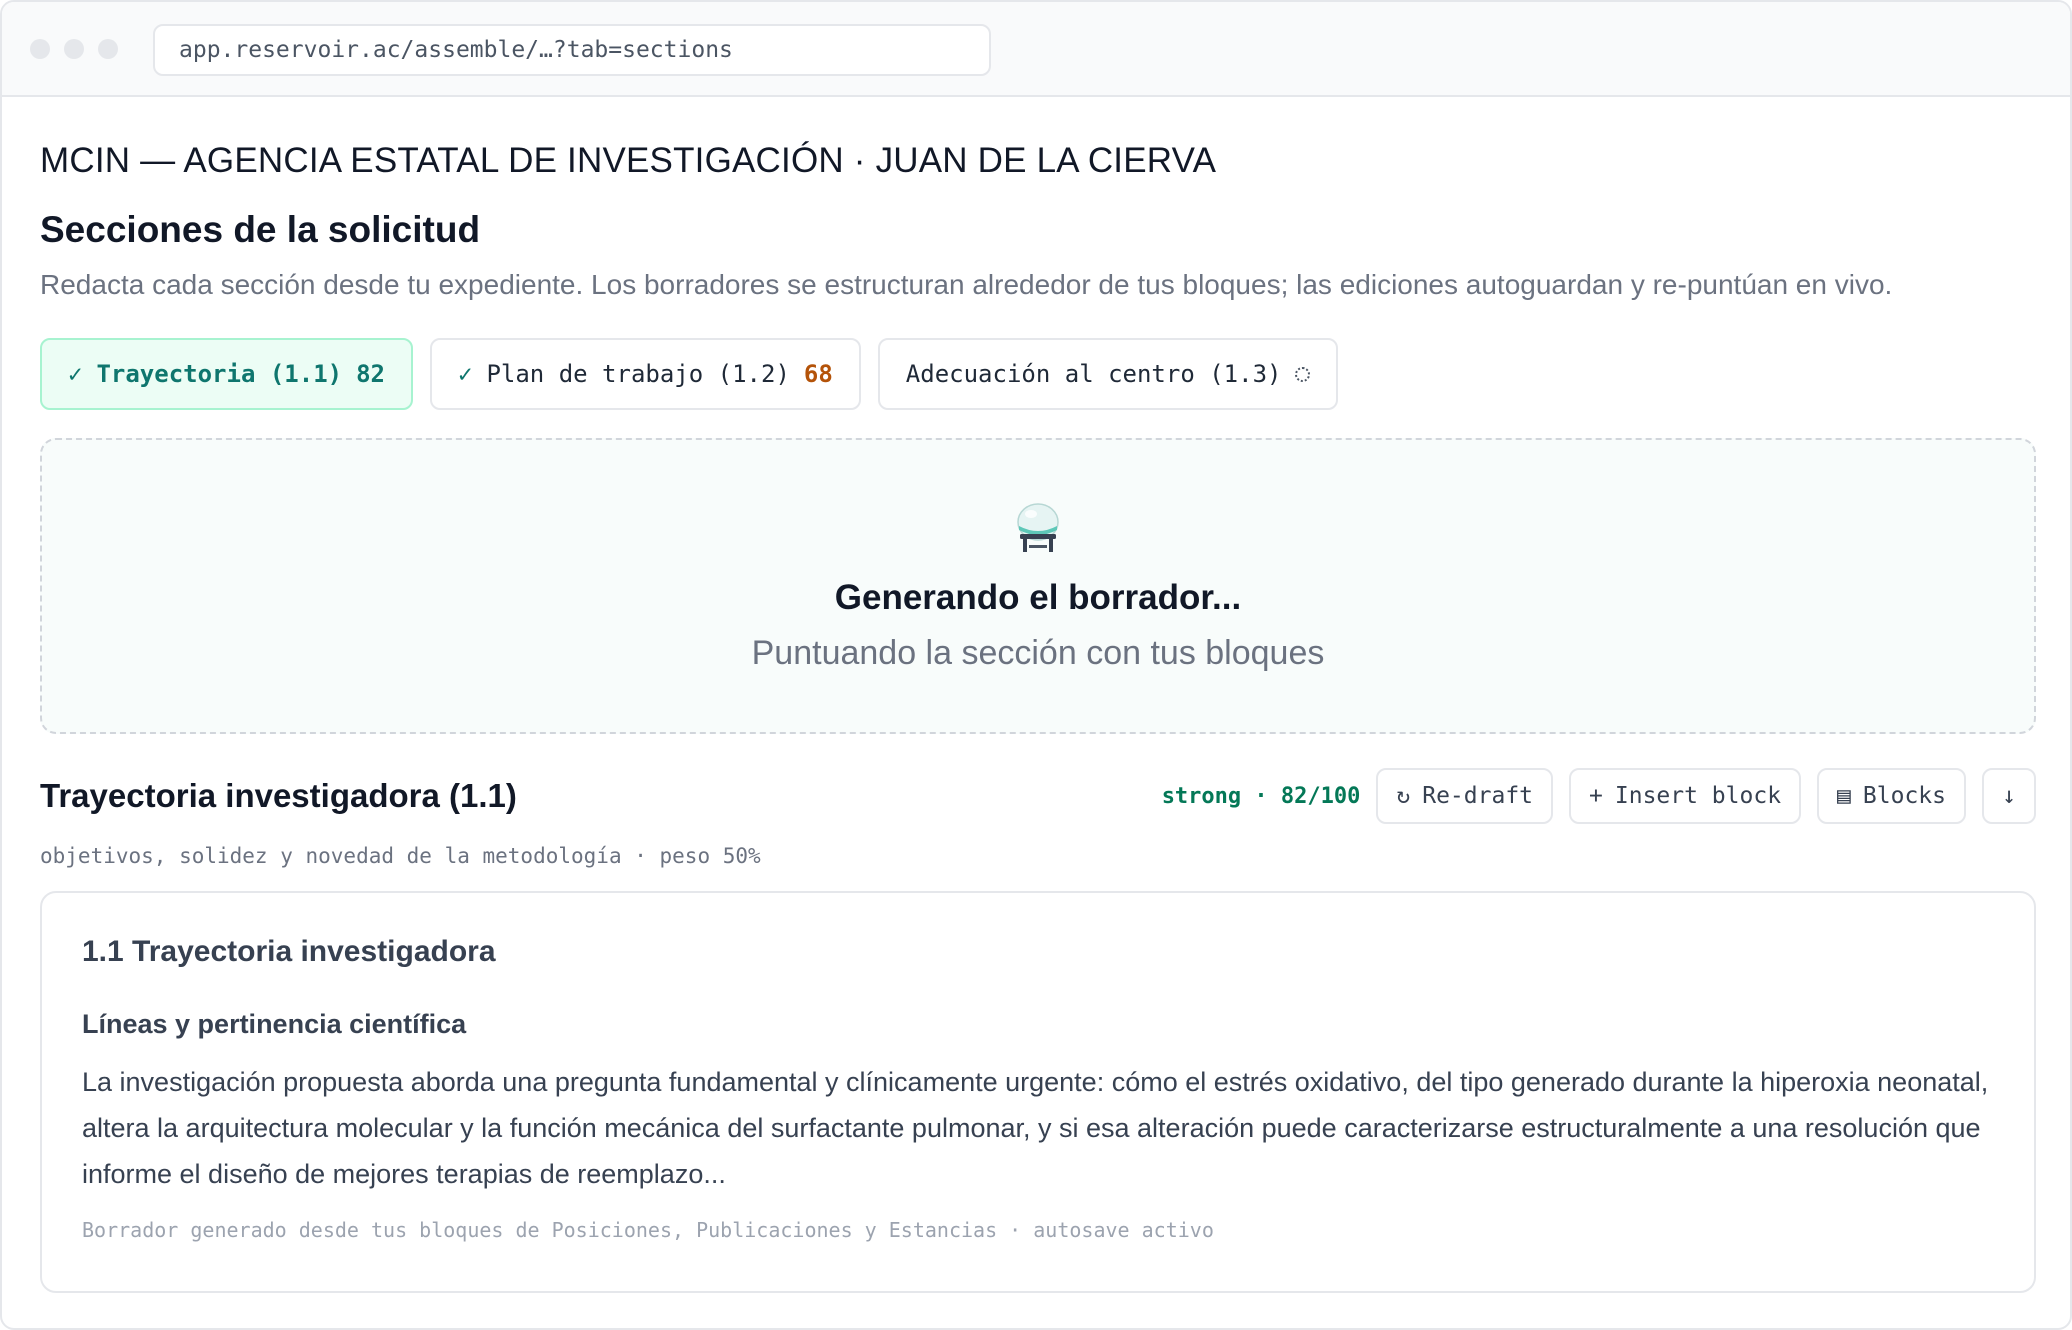  Describe the element at coordinates (219, 374) in the screenshot. I see `tab-label: Trayectoria (1.1)` at that location.